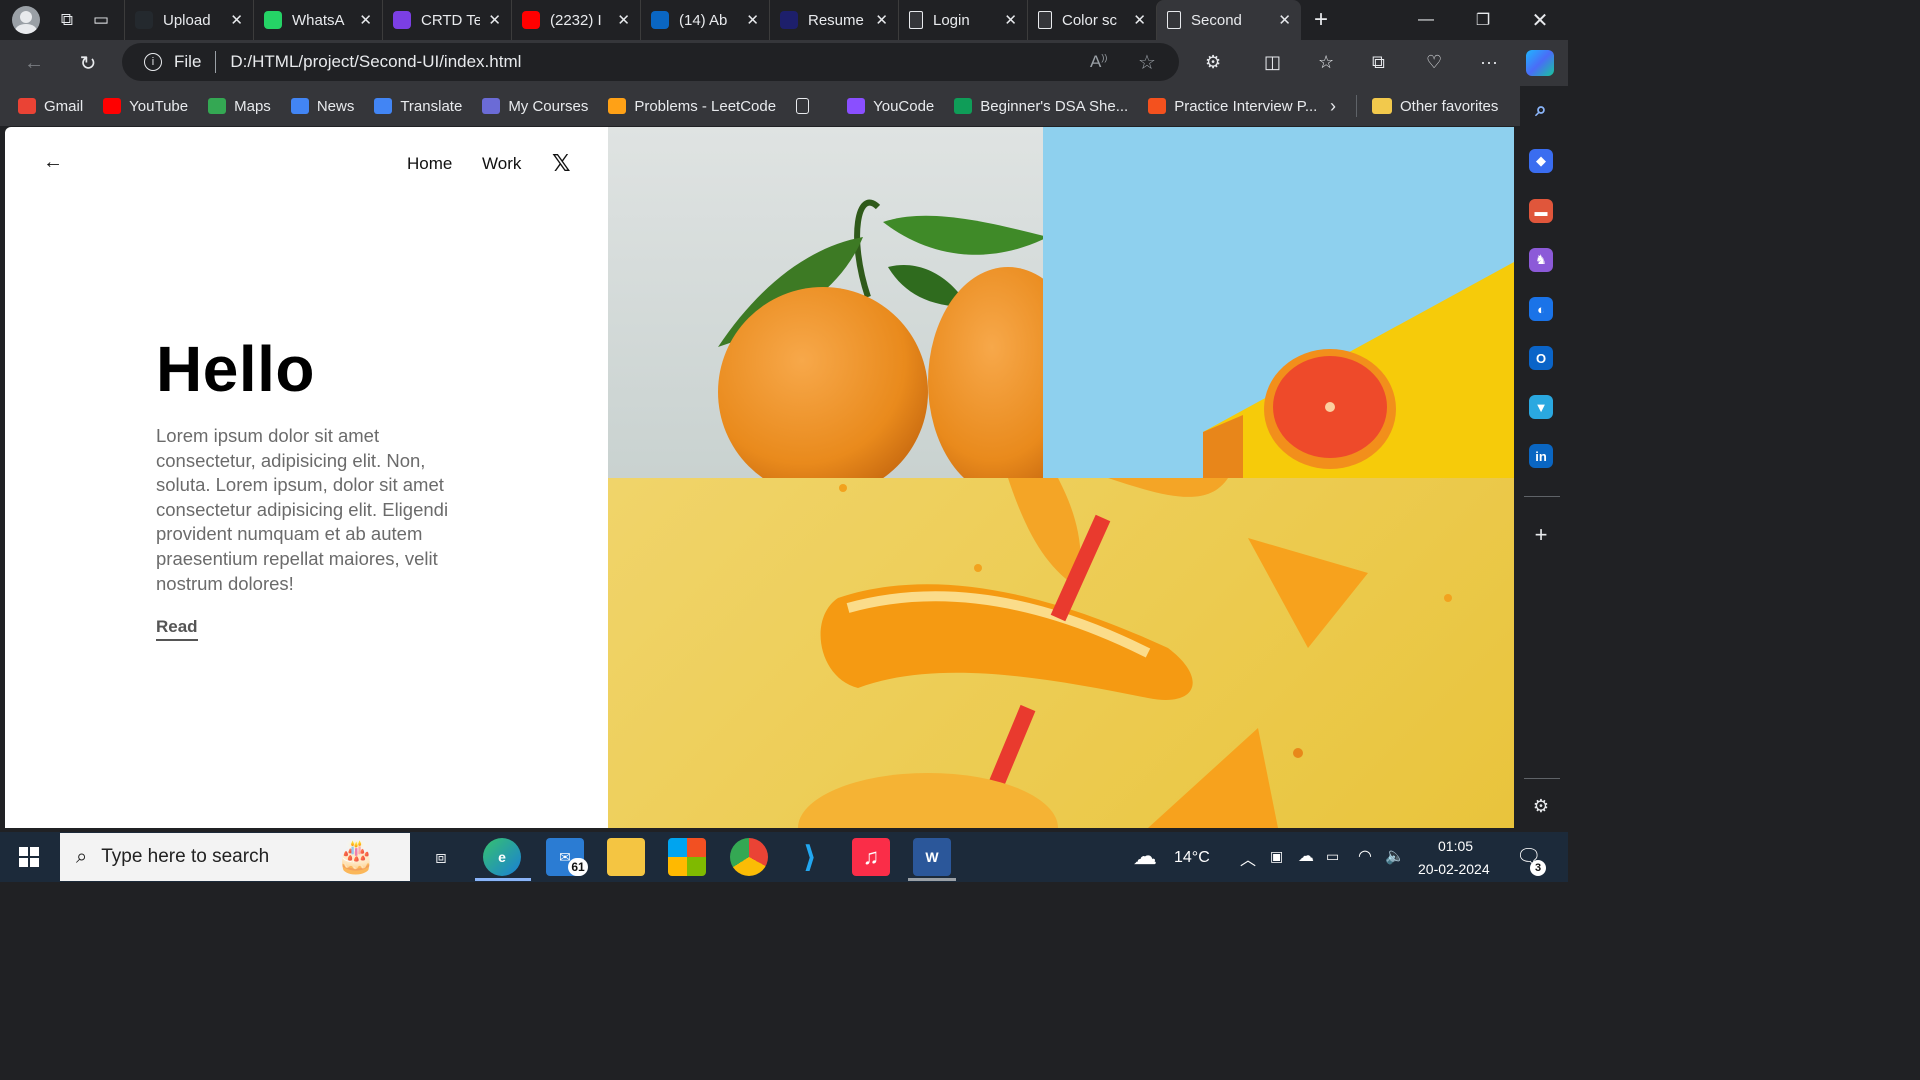 The image size is (1920, 1080). What do you see at coordinates (704, 20) in the screenshot?
I see `tab-5: (14) Ab ✕` at bounding box center [704, 20].